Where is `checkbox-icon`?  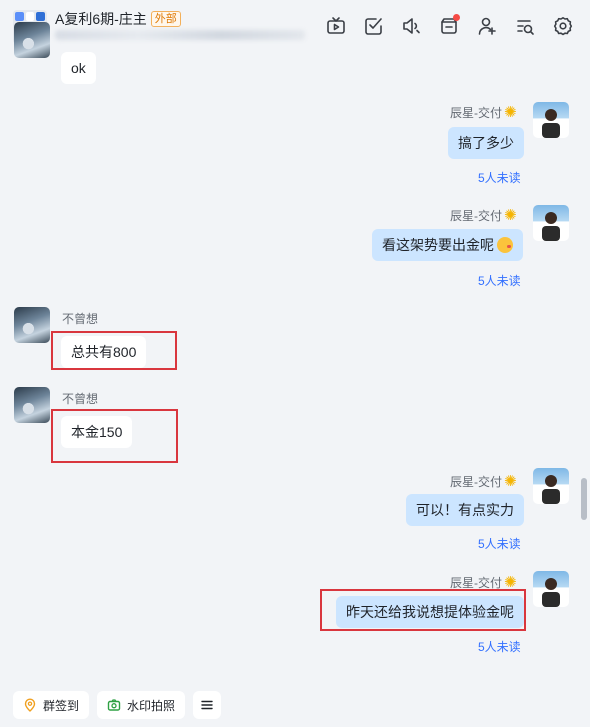 checkbox-icon is located at coordinates (374, 26).